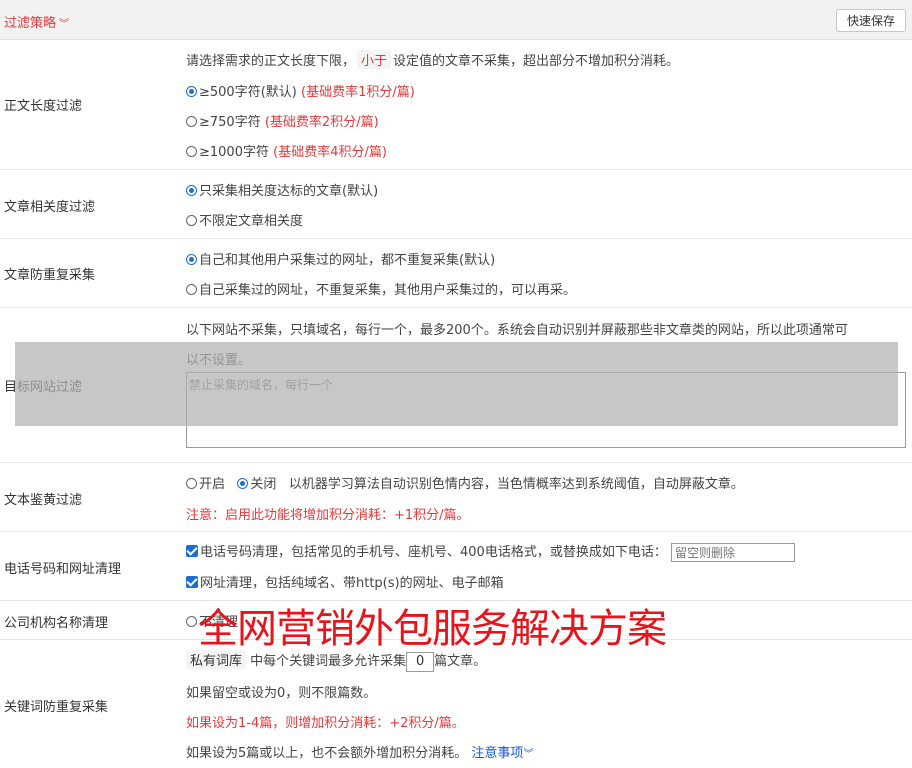 The image size is (912, 768). Describe the element at coordinates (191, 220) in the screenshot. I see `radio-relevance-unlimited` at that location.